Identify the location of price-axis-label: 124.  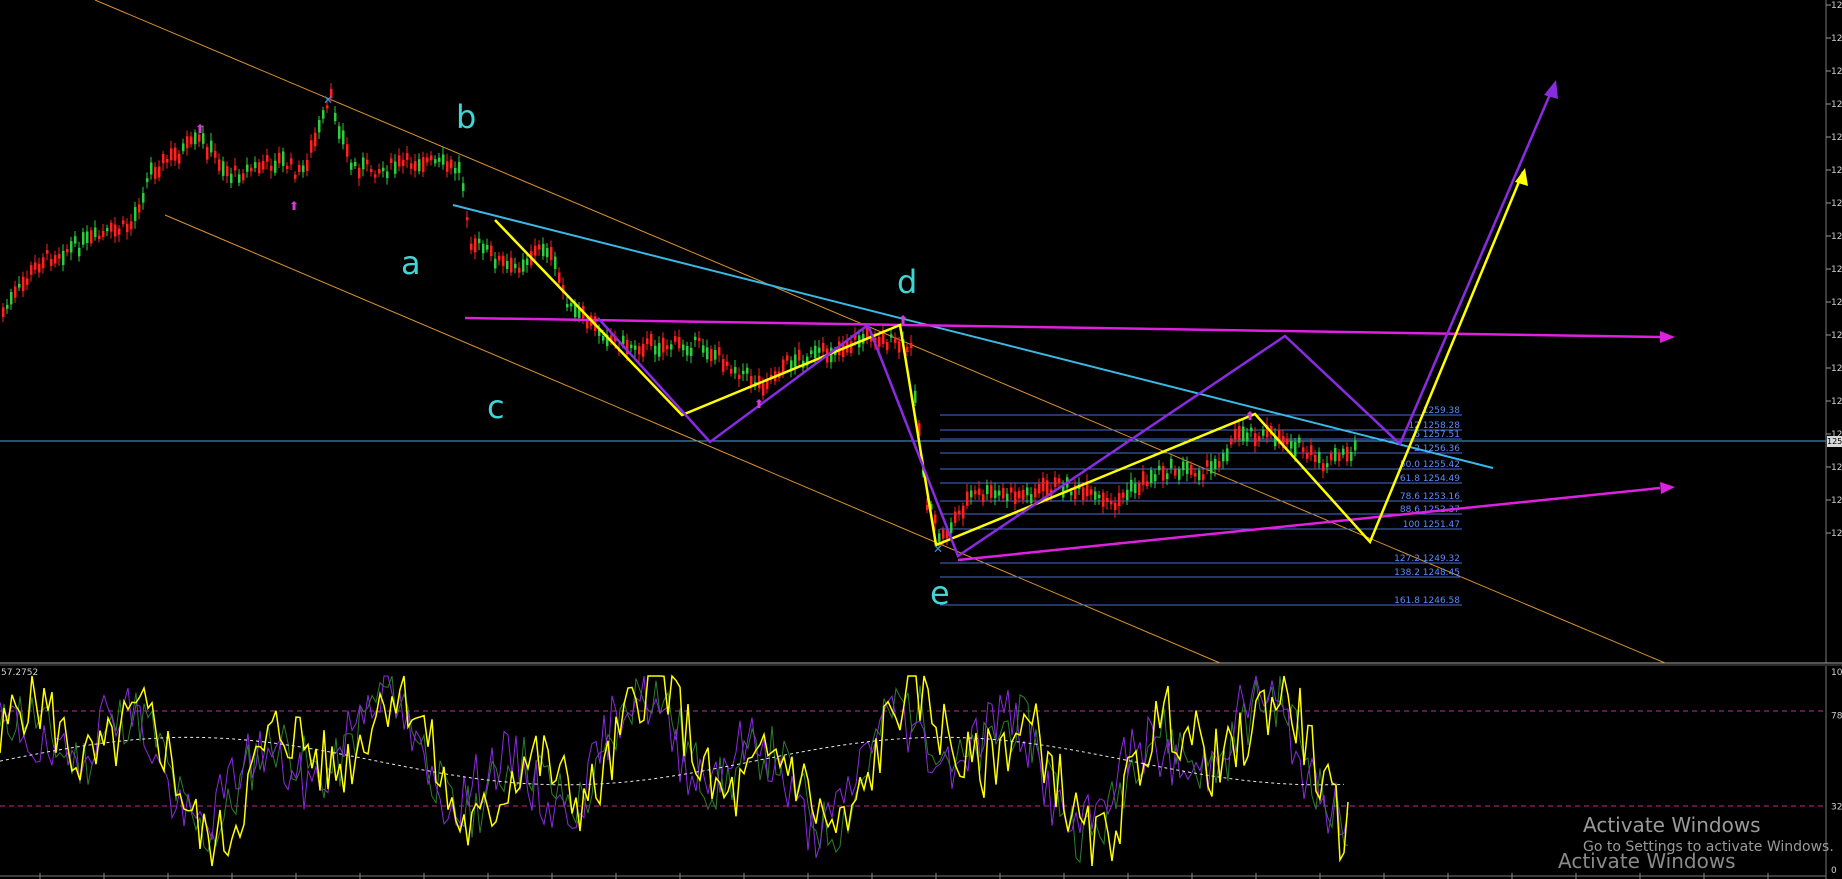
(1836, 468).